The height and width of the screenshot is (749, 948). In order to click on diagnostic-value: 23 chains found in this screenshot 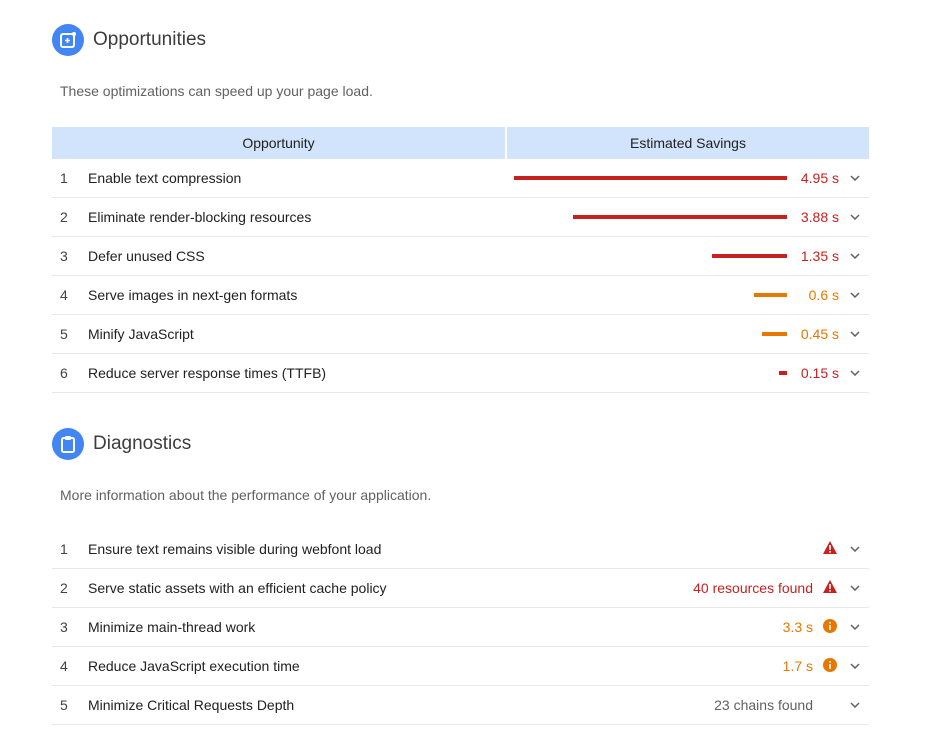, I will do `click(763, 705)`.